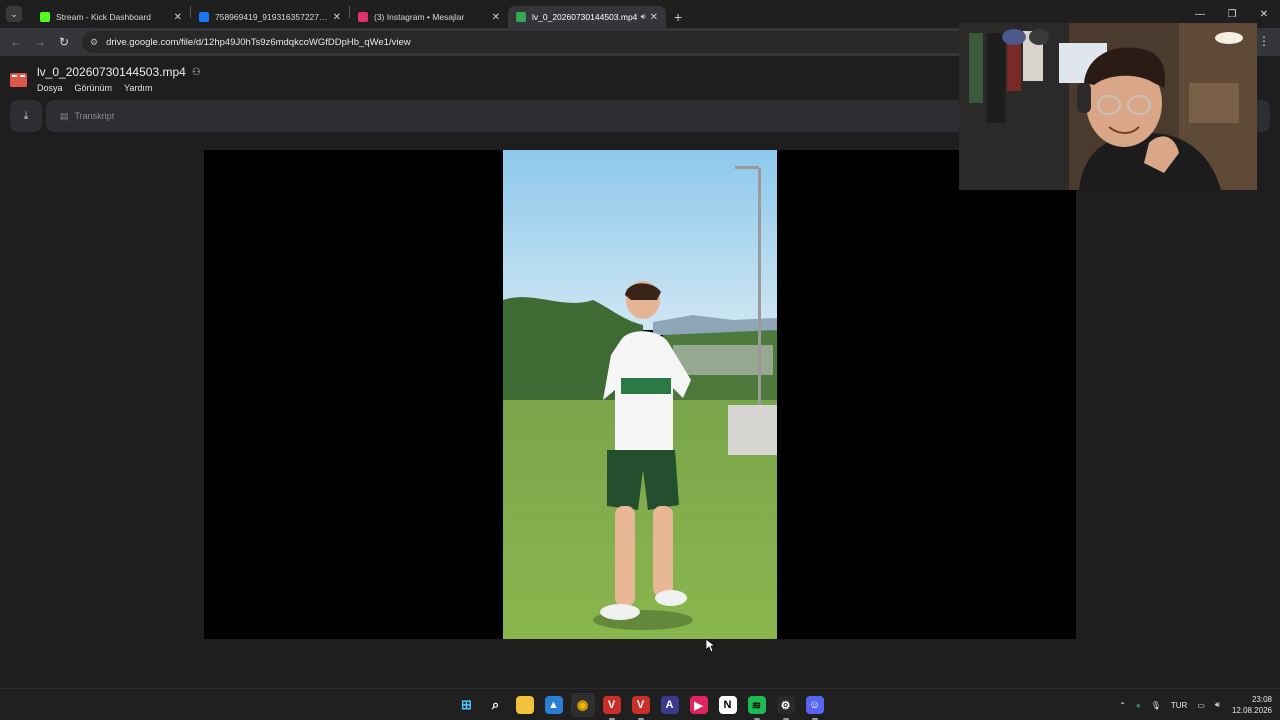 The height and width of the screenshot is (720, 1280). I want to click on clock-time: 23:08, so click(1261, 699).